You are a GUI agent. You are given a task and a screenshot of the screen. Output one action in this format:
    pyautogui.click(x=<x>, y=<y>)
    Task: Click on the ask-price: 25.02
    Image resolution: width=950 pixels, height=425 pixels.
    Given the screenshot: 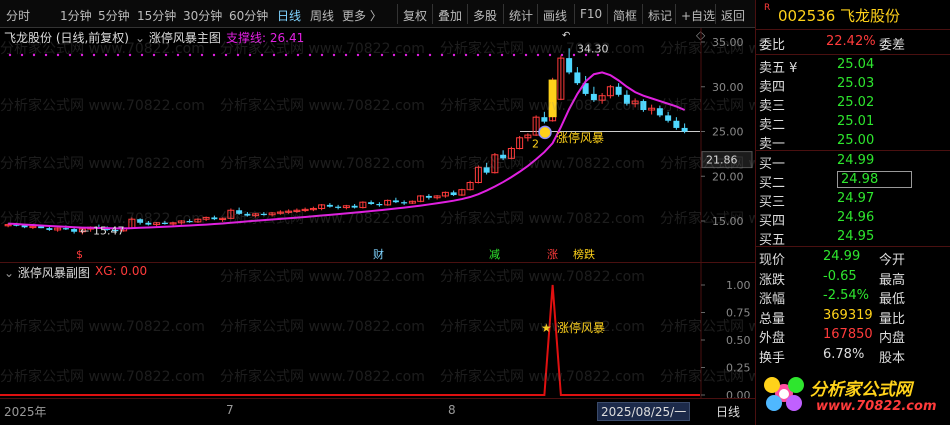 What is the action you would take?
    pyautogui.click(x=856, y=102)
    